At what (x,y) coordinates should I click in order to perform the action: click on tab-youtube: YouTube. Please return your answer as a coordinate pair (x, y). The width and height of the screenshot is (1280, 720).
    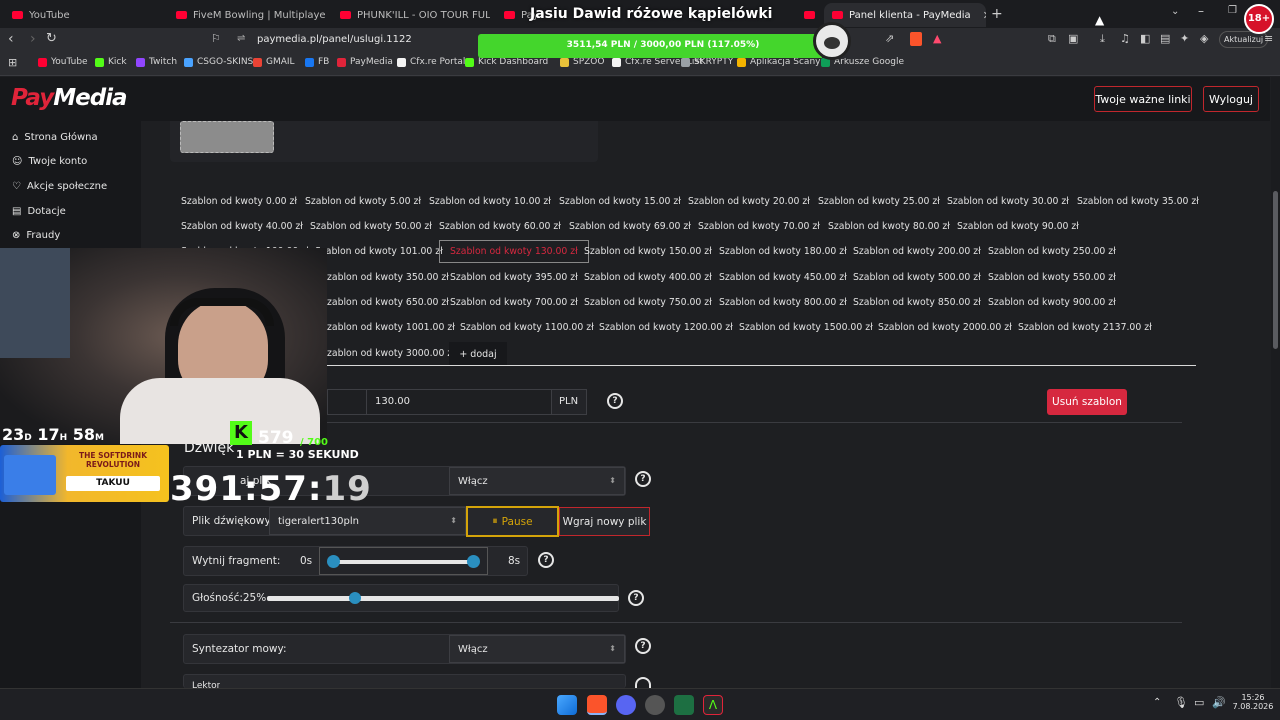
    Looking at the image, I should click on (84, 15).